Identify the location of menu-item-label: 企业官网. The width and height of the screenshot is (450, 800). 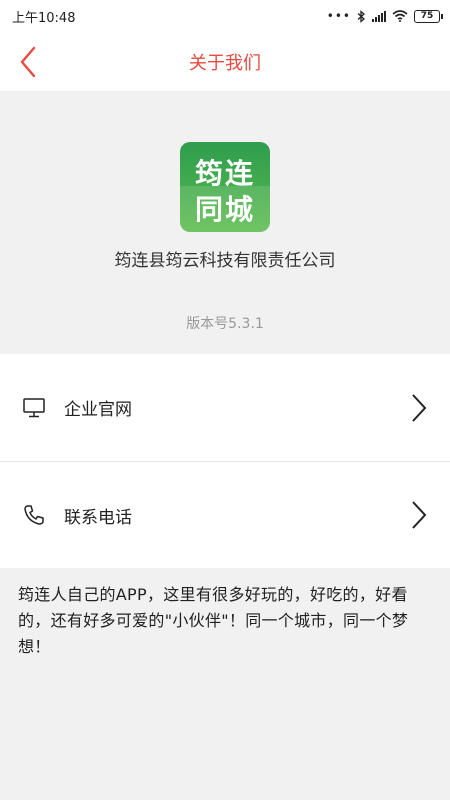
(98, 410).